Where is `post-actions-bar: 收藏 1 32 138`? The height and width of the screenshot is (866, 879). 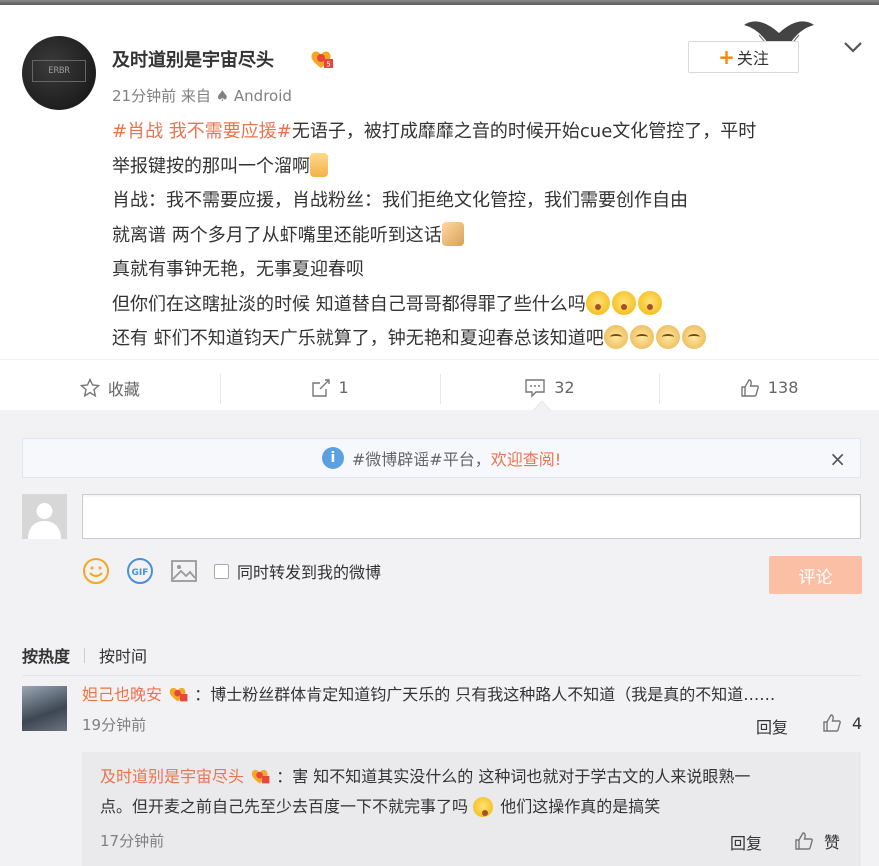 post-actions-bar: 收藏 1 32 138 is located at coordinates (439, 387).